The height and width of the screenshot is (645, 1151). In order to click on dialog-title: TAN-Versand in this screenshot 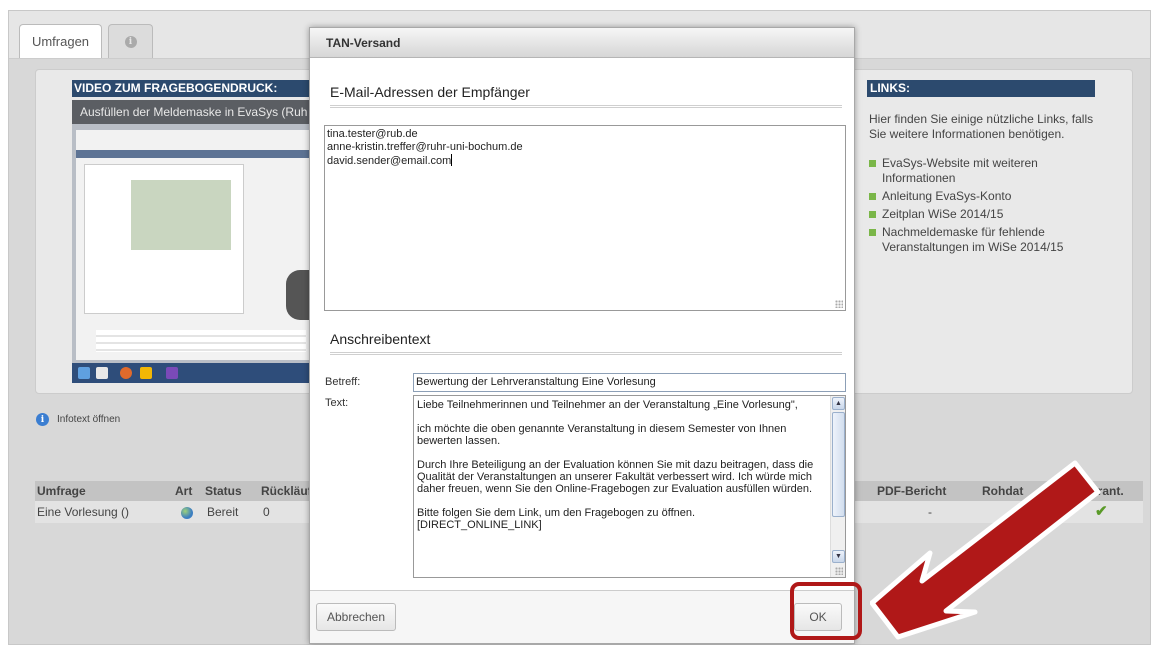, I will do `click(582, 43)`.